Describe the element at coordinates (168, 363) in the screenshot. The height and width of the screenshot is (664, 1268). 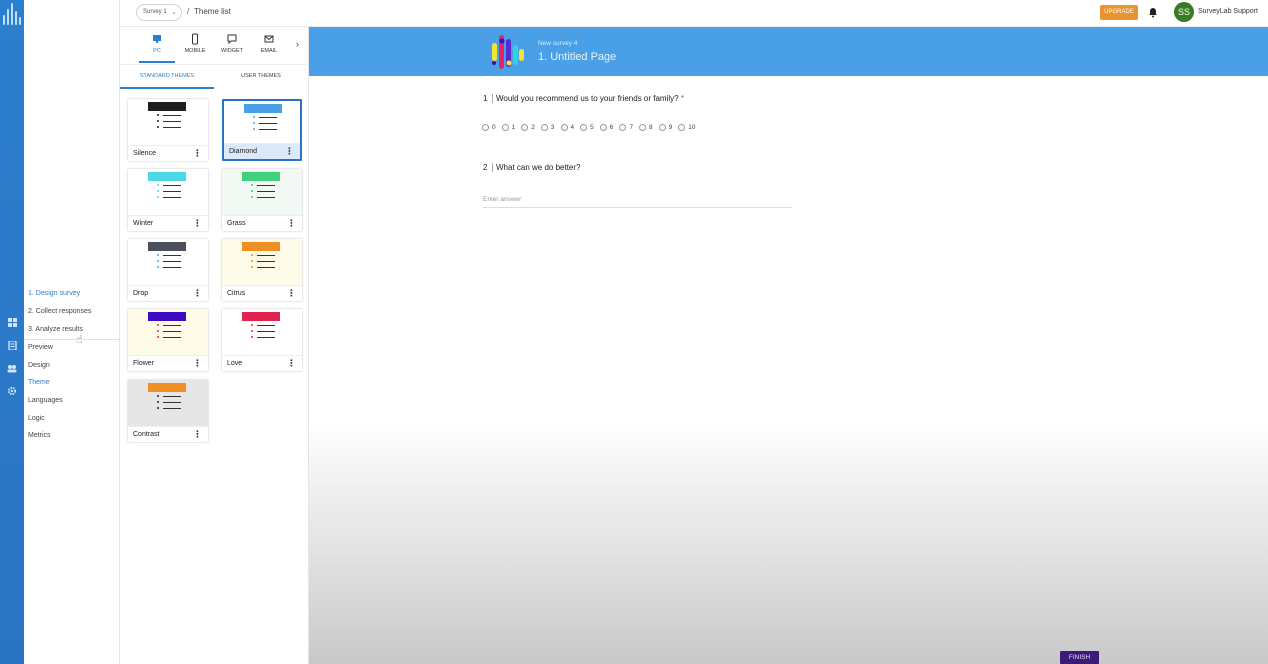
I see `theme-card-footer: Flower ⋮` at that location.